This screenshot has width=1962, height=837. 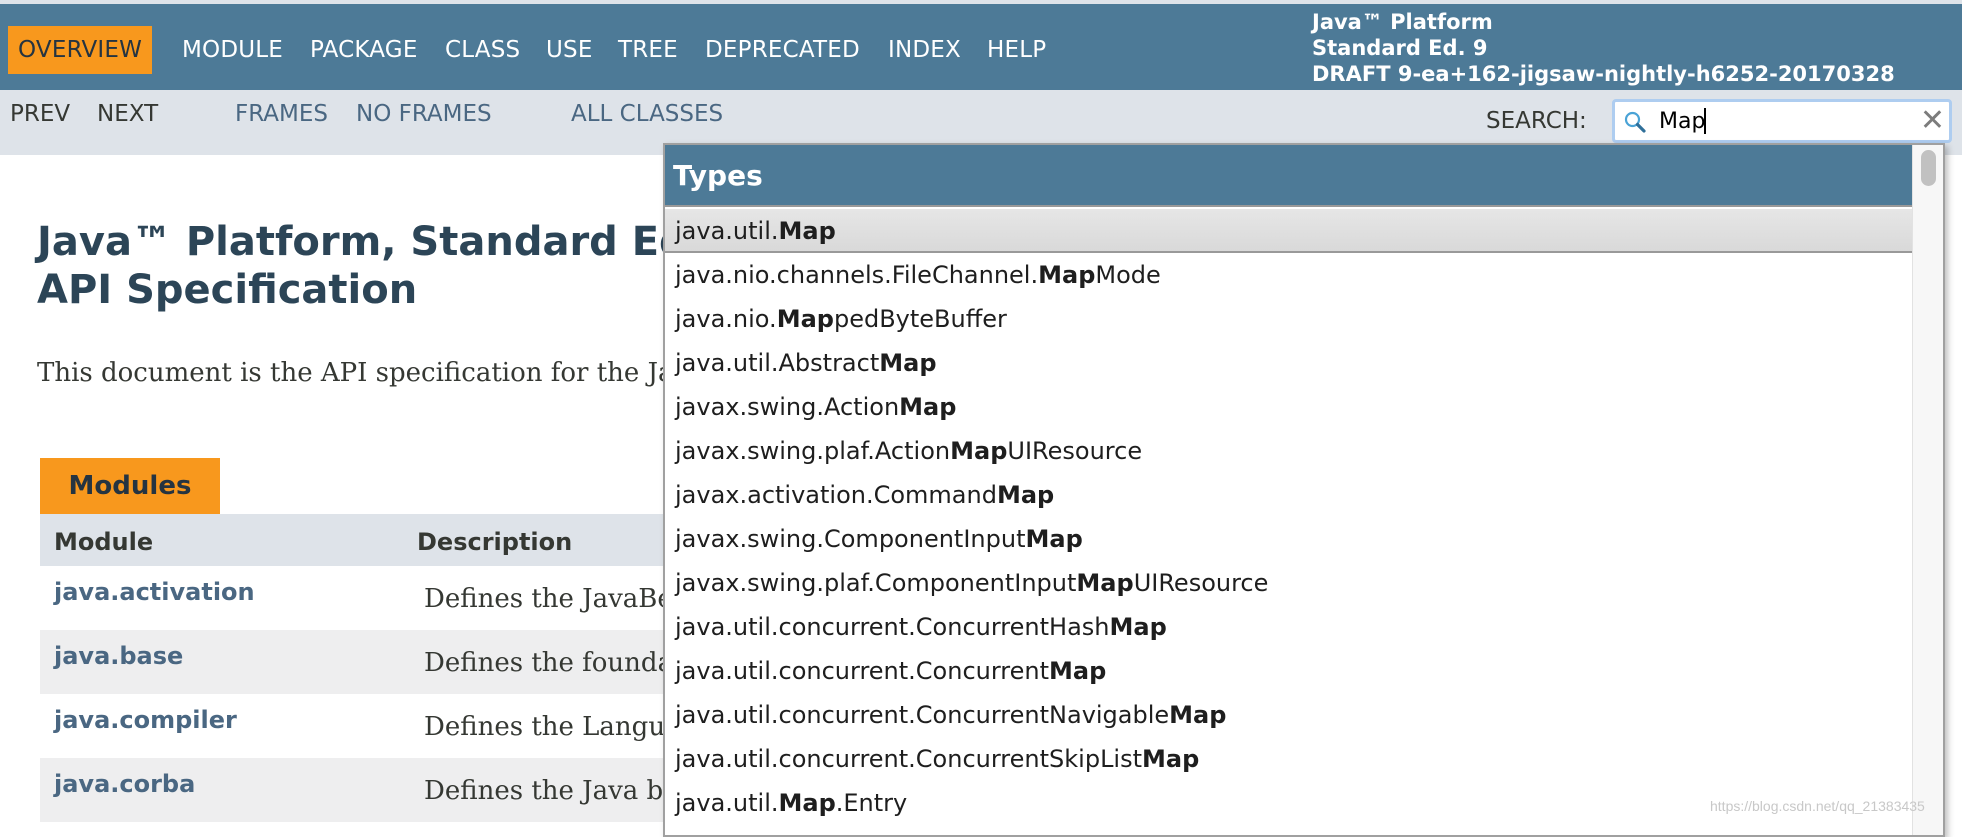 I want to click on result-prefix: javax.swing.plaf.Action, so click(x=813, y=451).